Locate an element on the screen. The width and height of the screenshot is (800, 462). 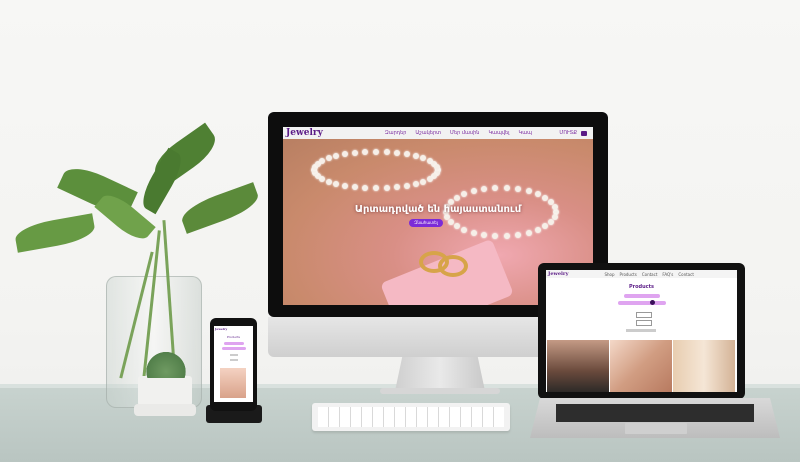
nav-link: Զարդեր is located at coordinates (396, 133).